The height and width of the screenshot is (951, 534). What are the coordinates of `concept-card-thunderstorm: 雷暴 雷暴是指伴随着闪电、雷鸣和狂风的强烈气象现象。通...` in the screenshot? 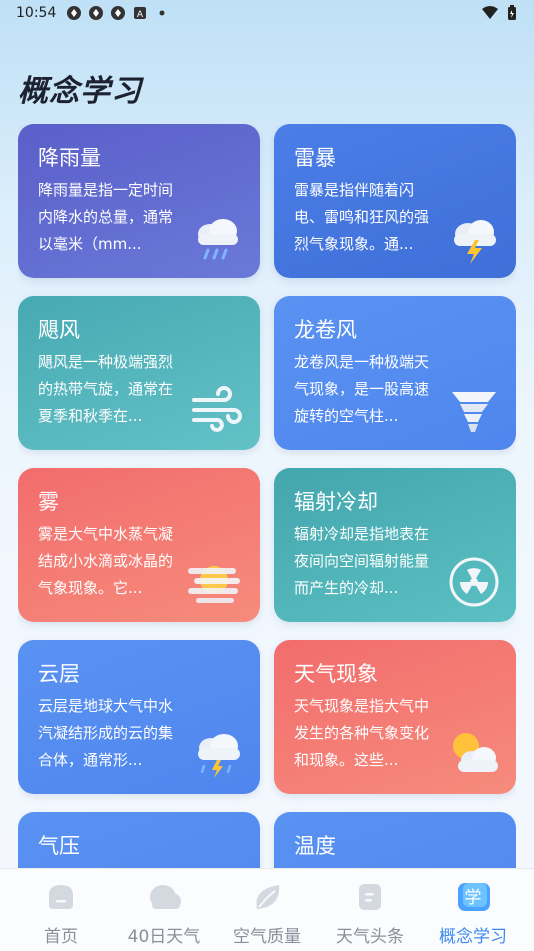 It's located at (395, 201).